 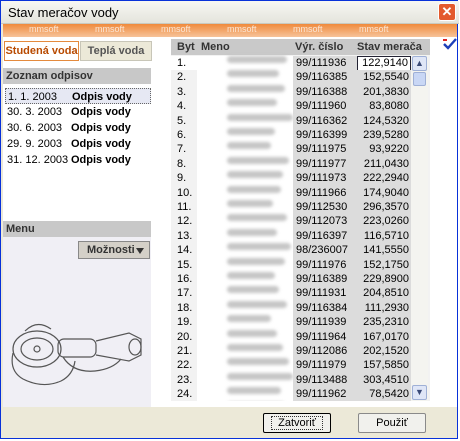 What do you see at coordinates (184, 294) in the screenshot?
I see `cell-byt: 17.` at bounding box center [184, 294].